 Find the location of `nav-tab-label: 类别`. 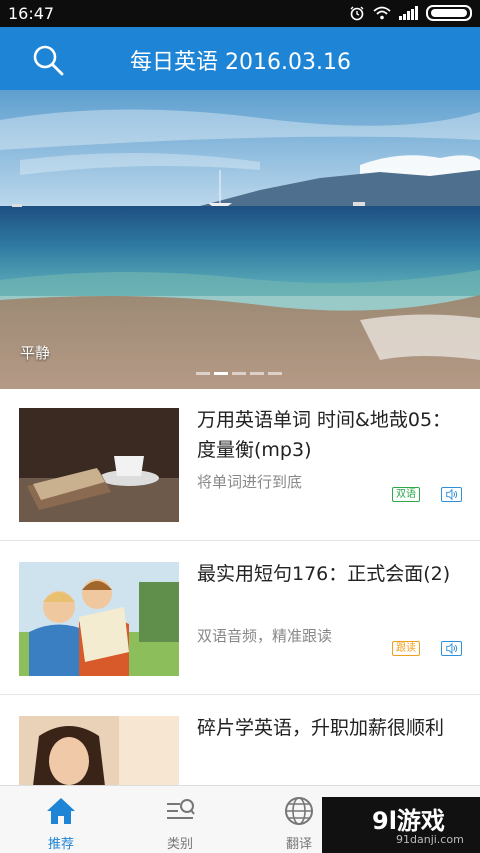

nav-tab-label: 类别 is located at coordinates (179, 844).